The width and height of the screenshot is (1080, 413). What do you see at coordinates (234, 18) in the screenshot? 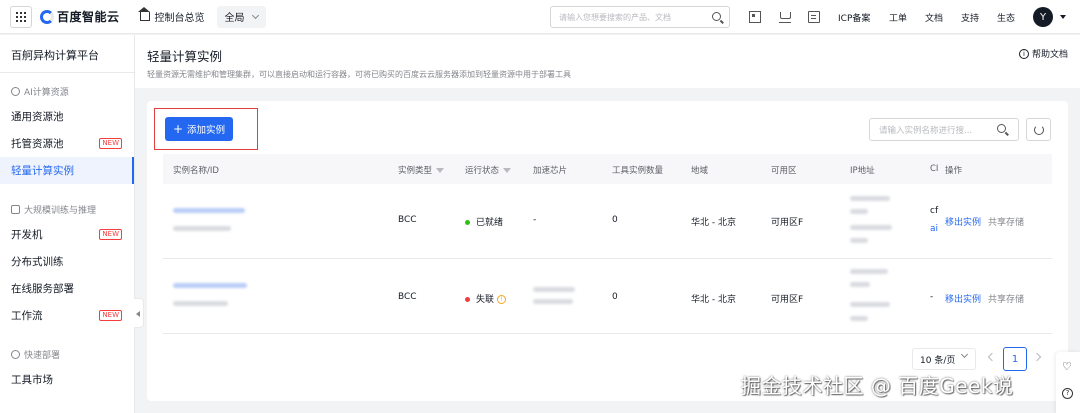
I see `scope-label: 全局` at bounding box center [234, 18].